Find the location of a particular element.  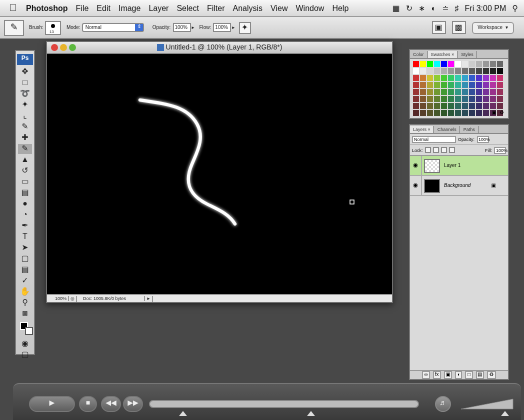

layer-style-icon: fx is located at coordinates (436, 375).